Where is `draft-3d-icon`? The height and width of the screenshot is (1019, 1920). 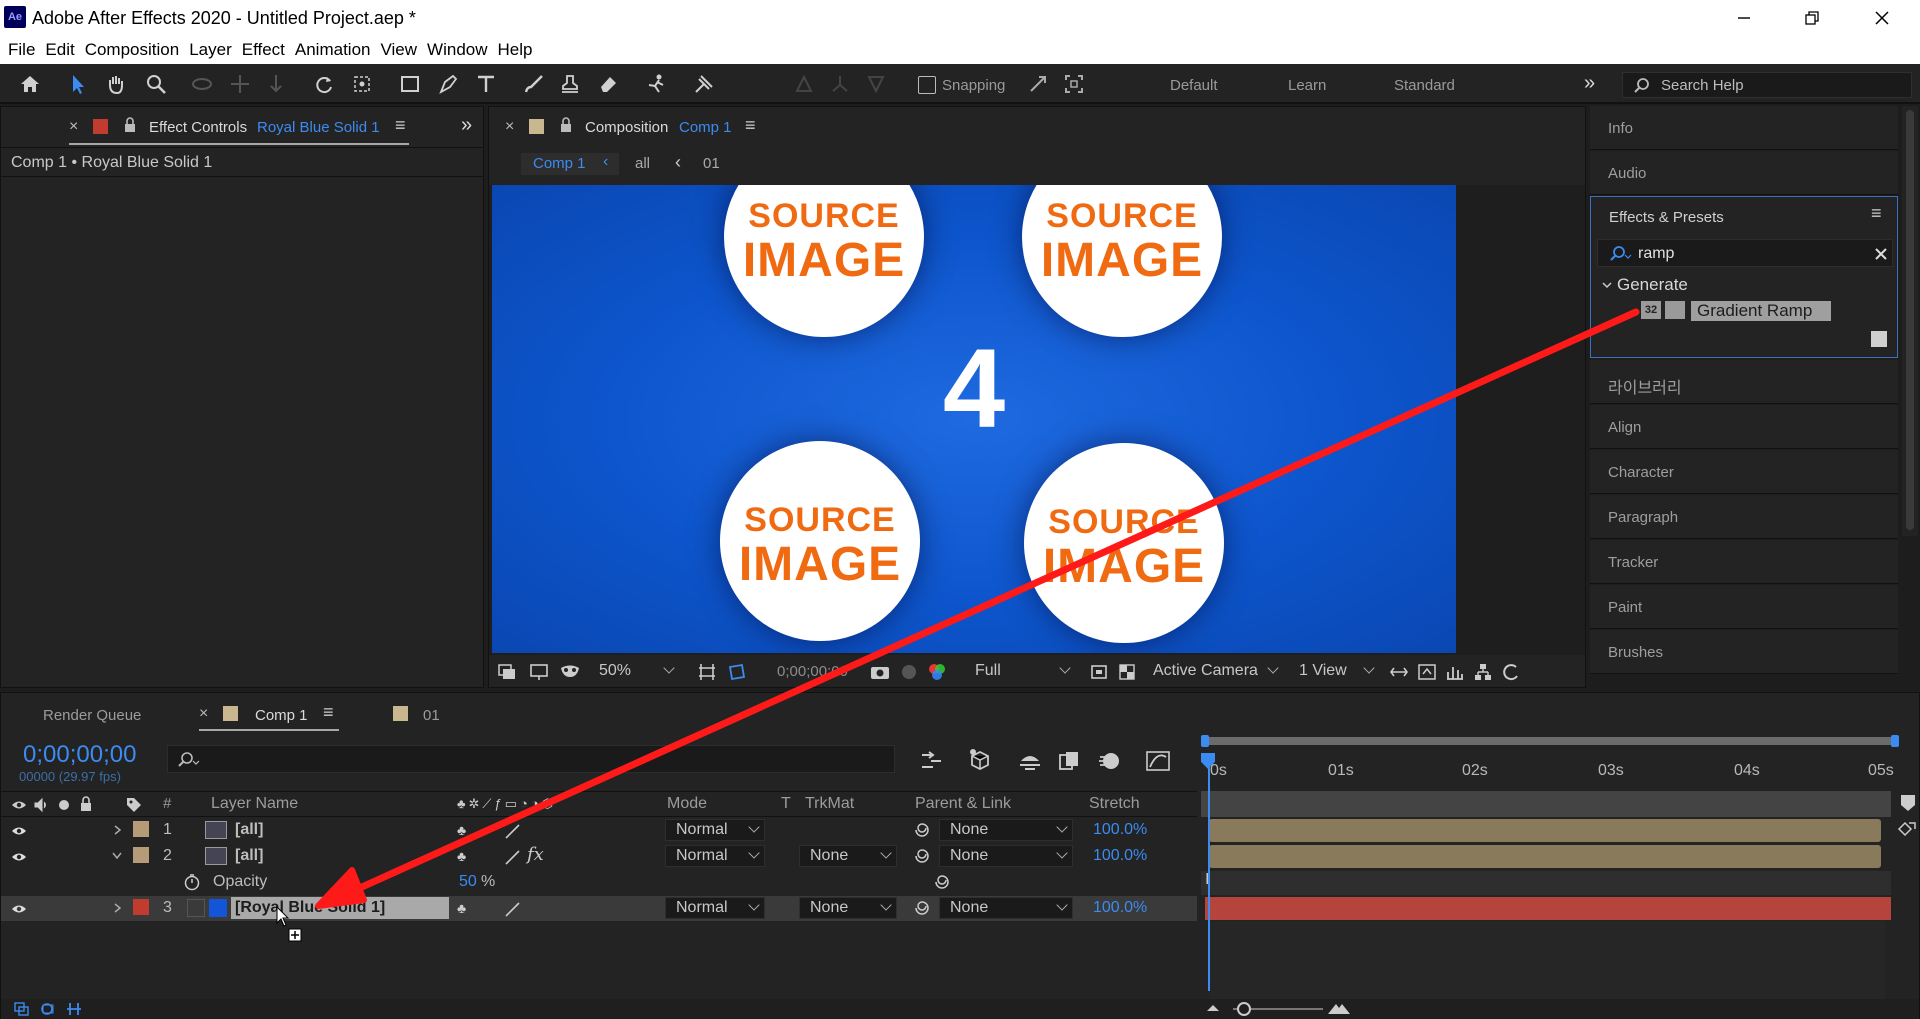
draft-3d-icon is located at coordinates (980, 760).